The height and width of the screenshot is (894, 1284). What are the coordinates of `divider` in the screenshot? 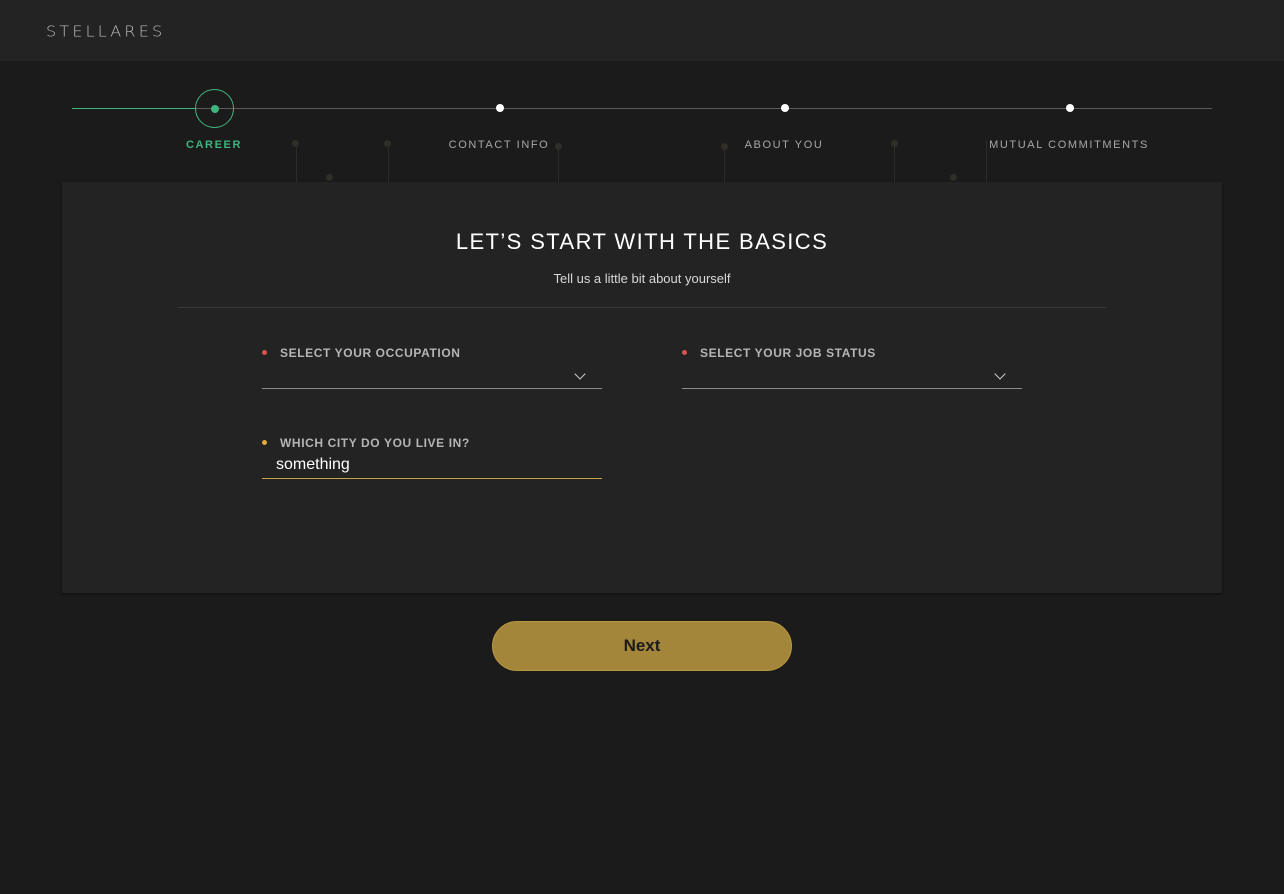 It's located at (642, 307).